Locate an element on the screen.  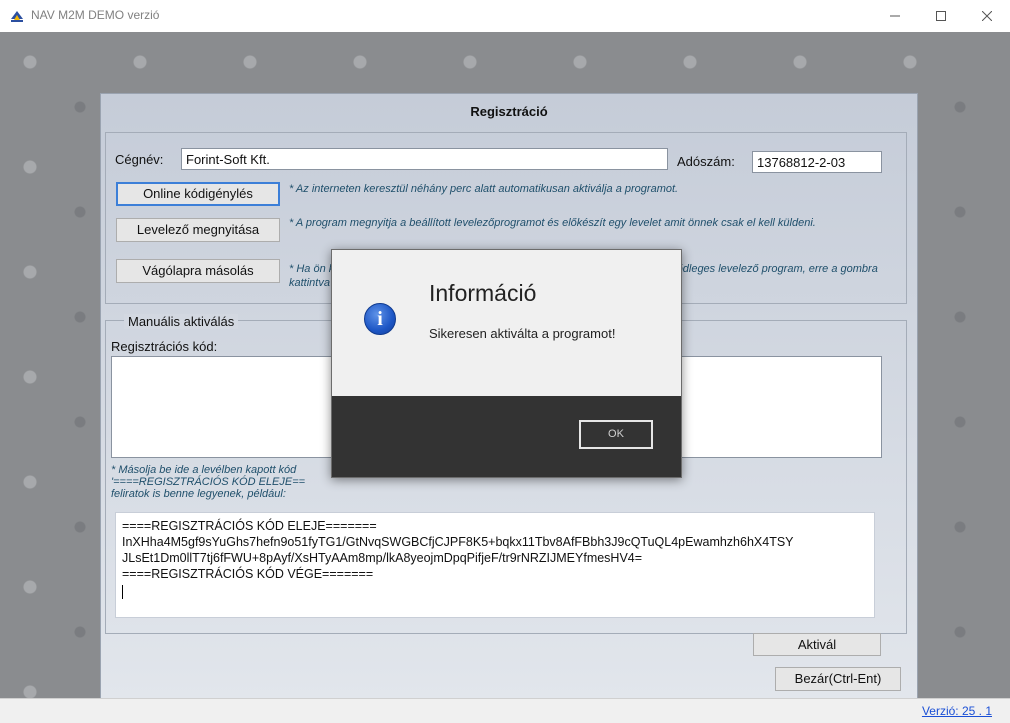
tax-label: Adószám: is located at coordinates (706, 161).